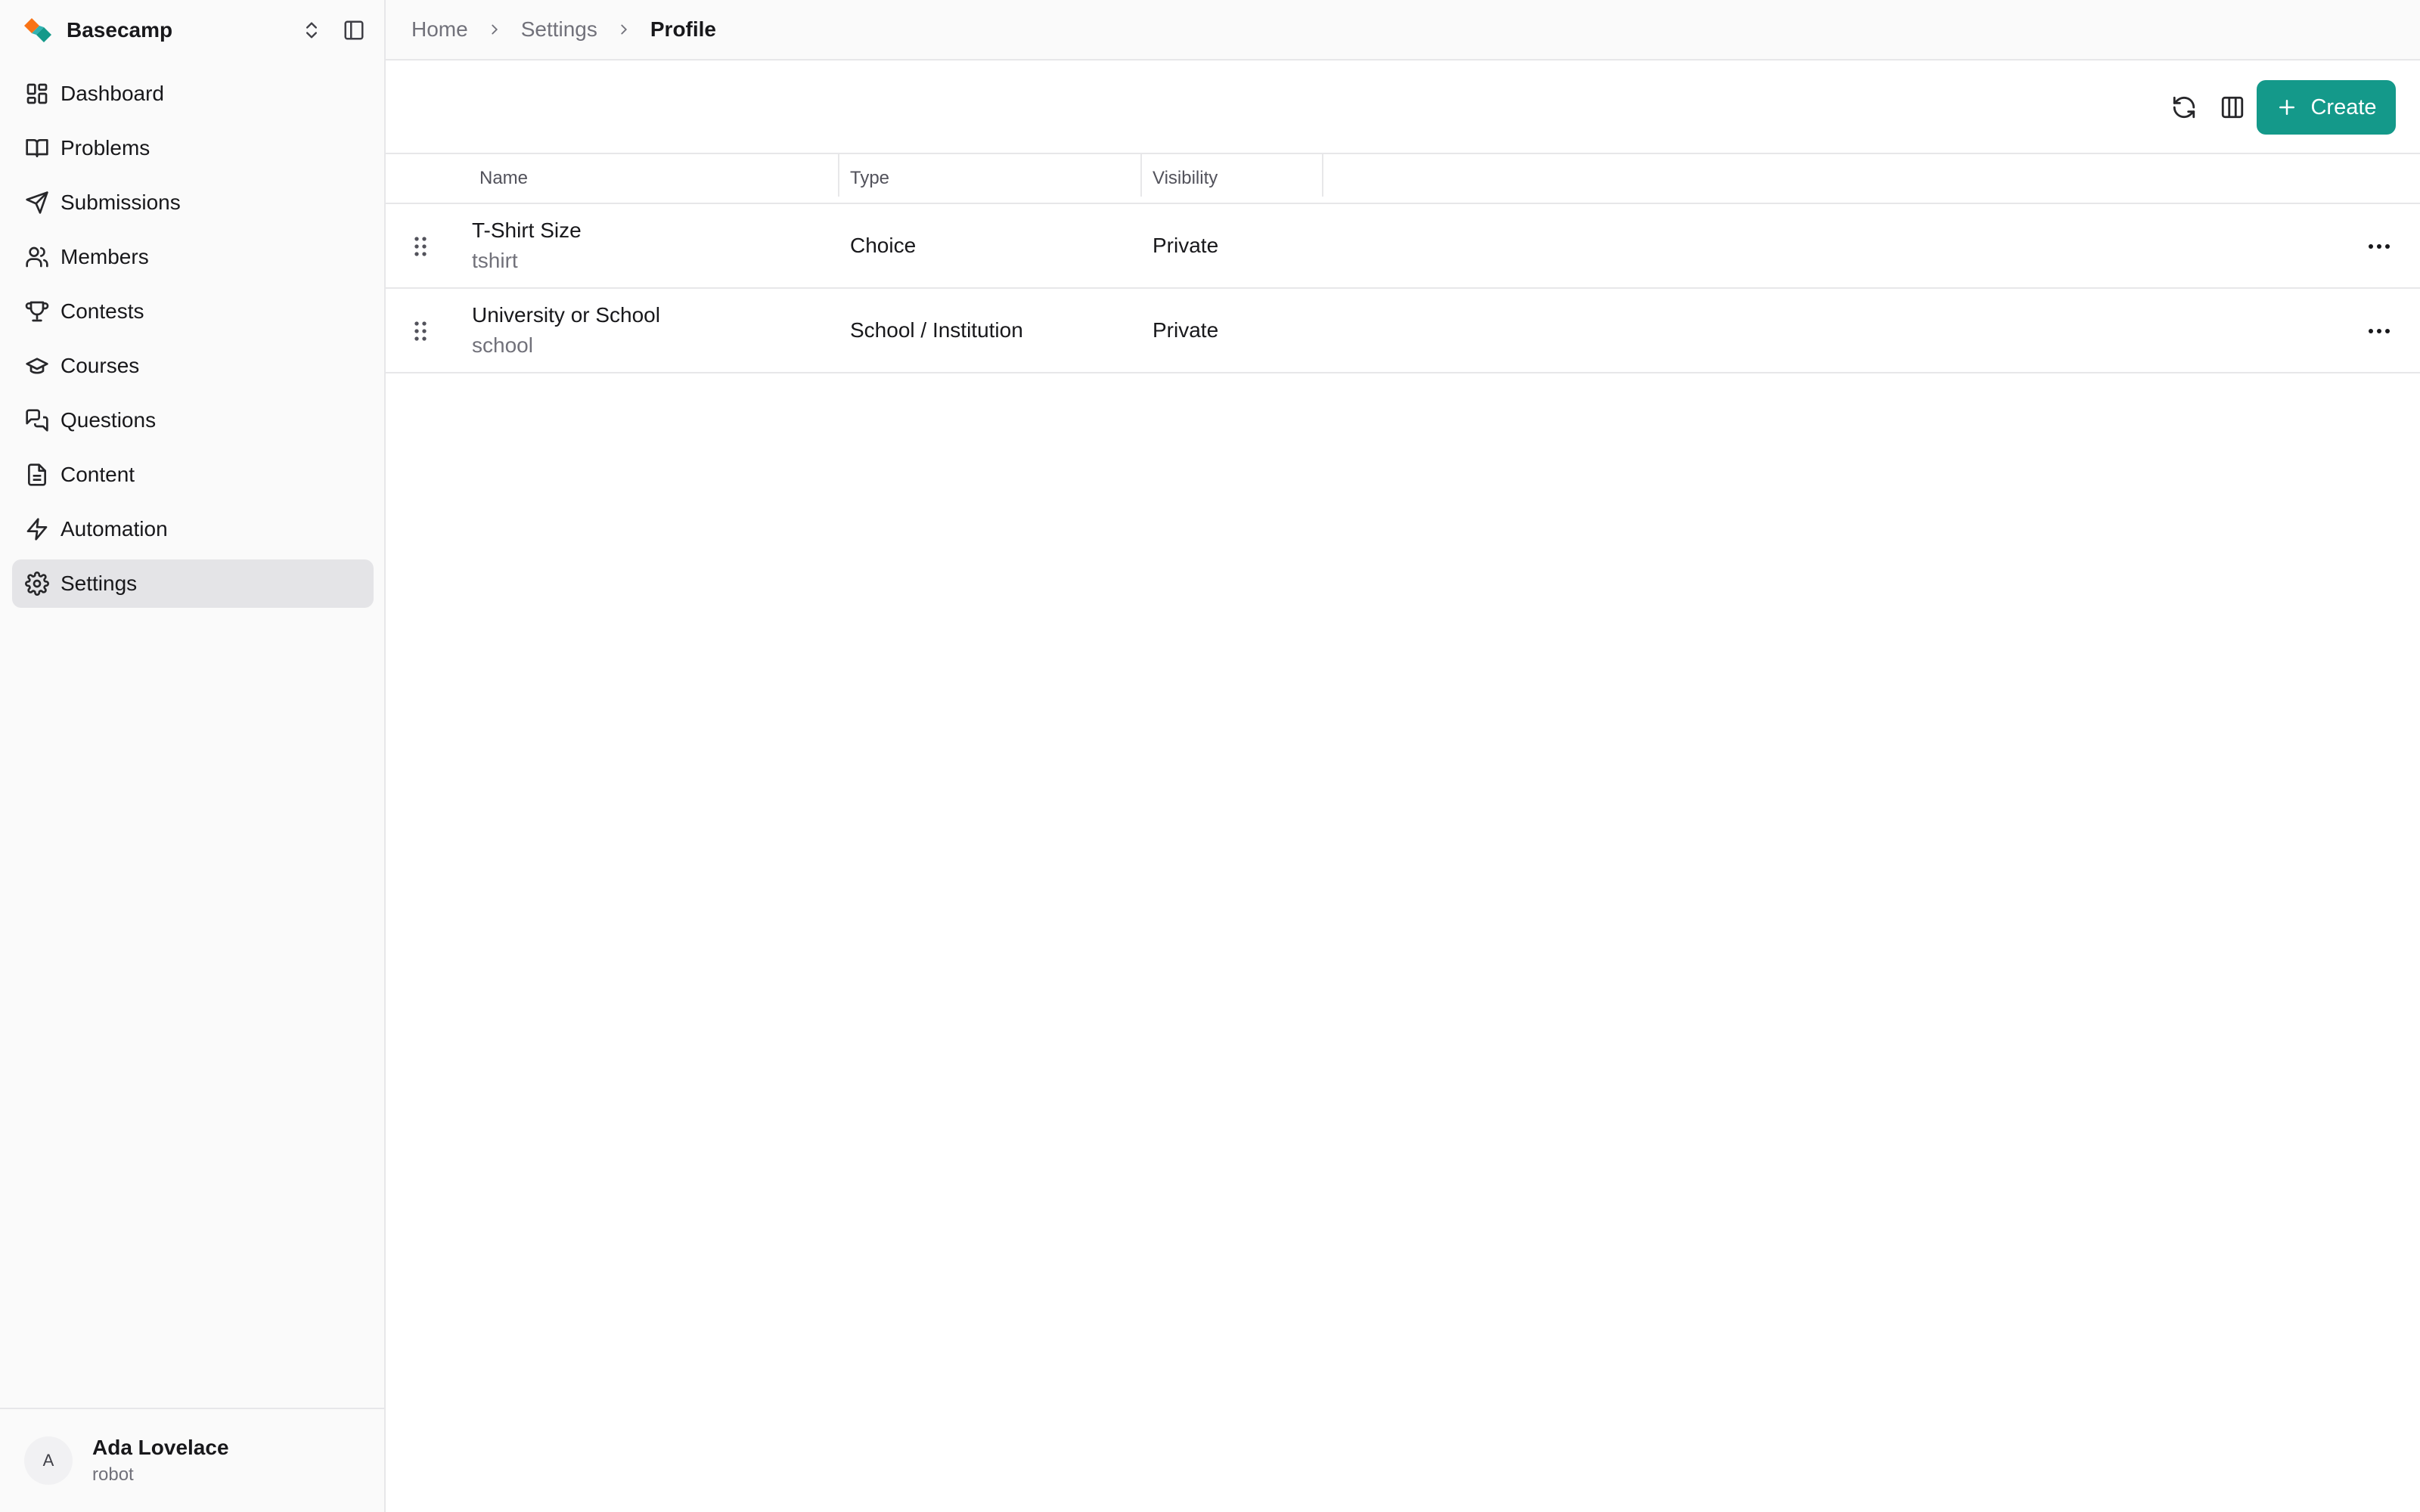 The image size is (2420, 1512). What do you see at coordinates (160, 1447) in the screenshot?
I see `user-name: Ada Lovelace` at bounding box center [160, 1447].